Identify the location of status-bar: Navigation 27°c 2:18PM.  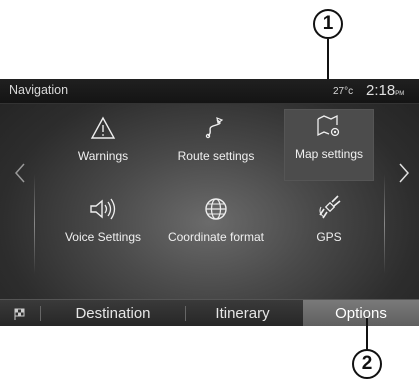
(209, 91).